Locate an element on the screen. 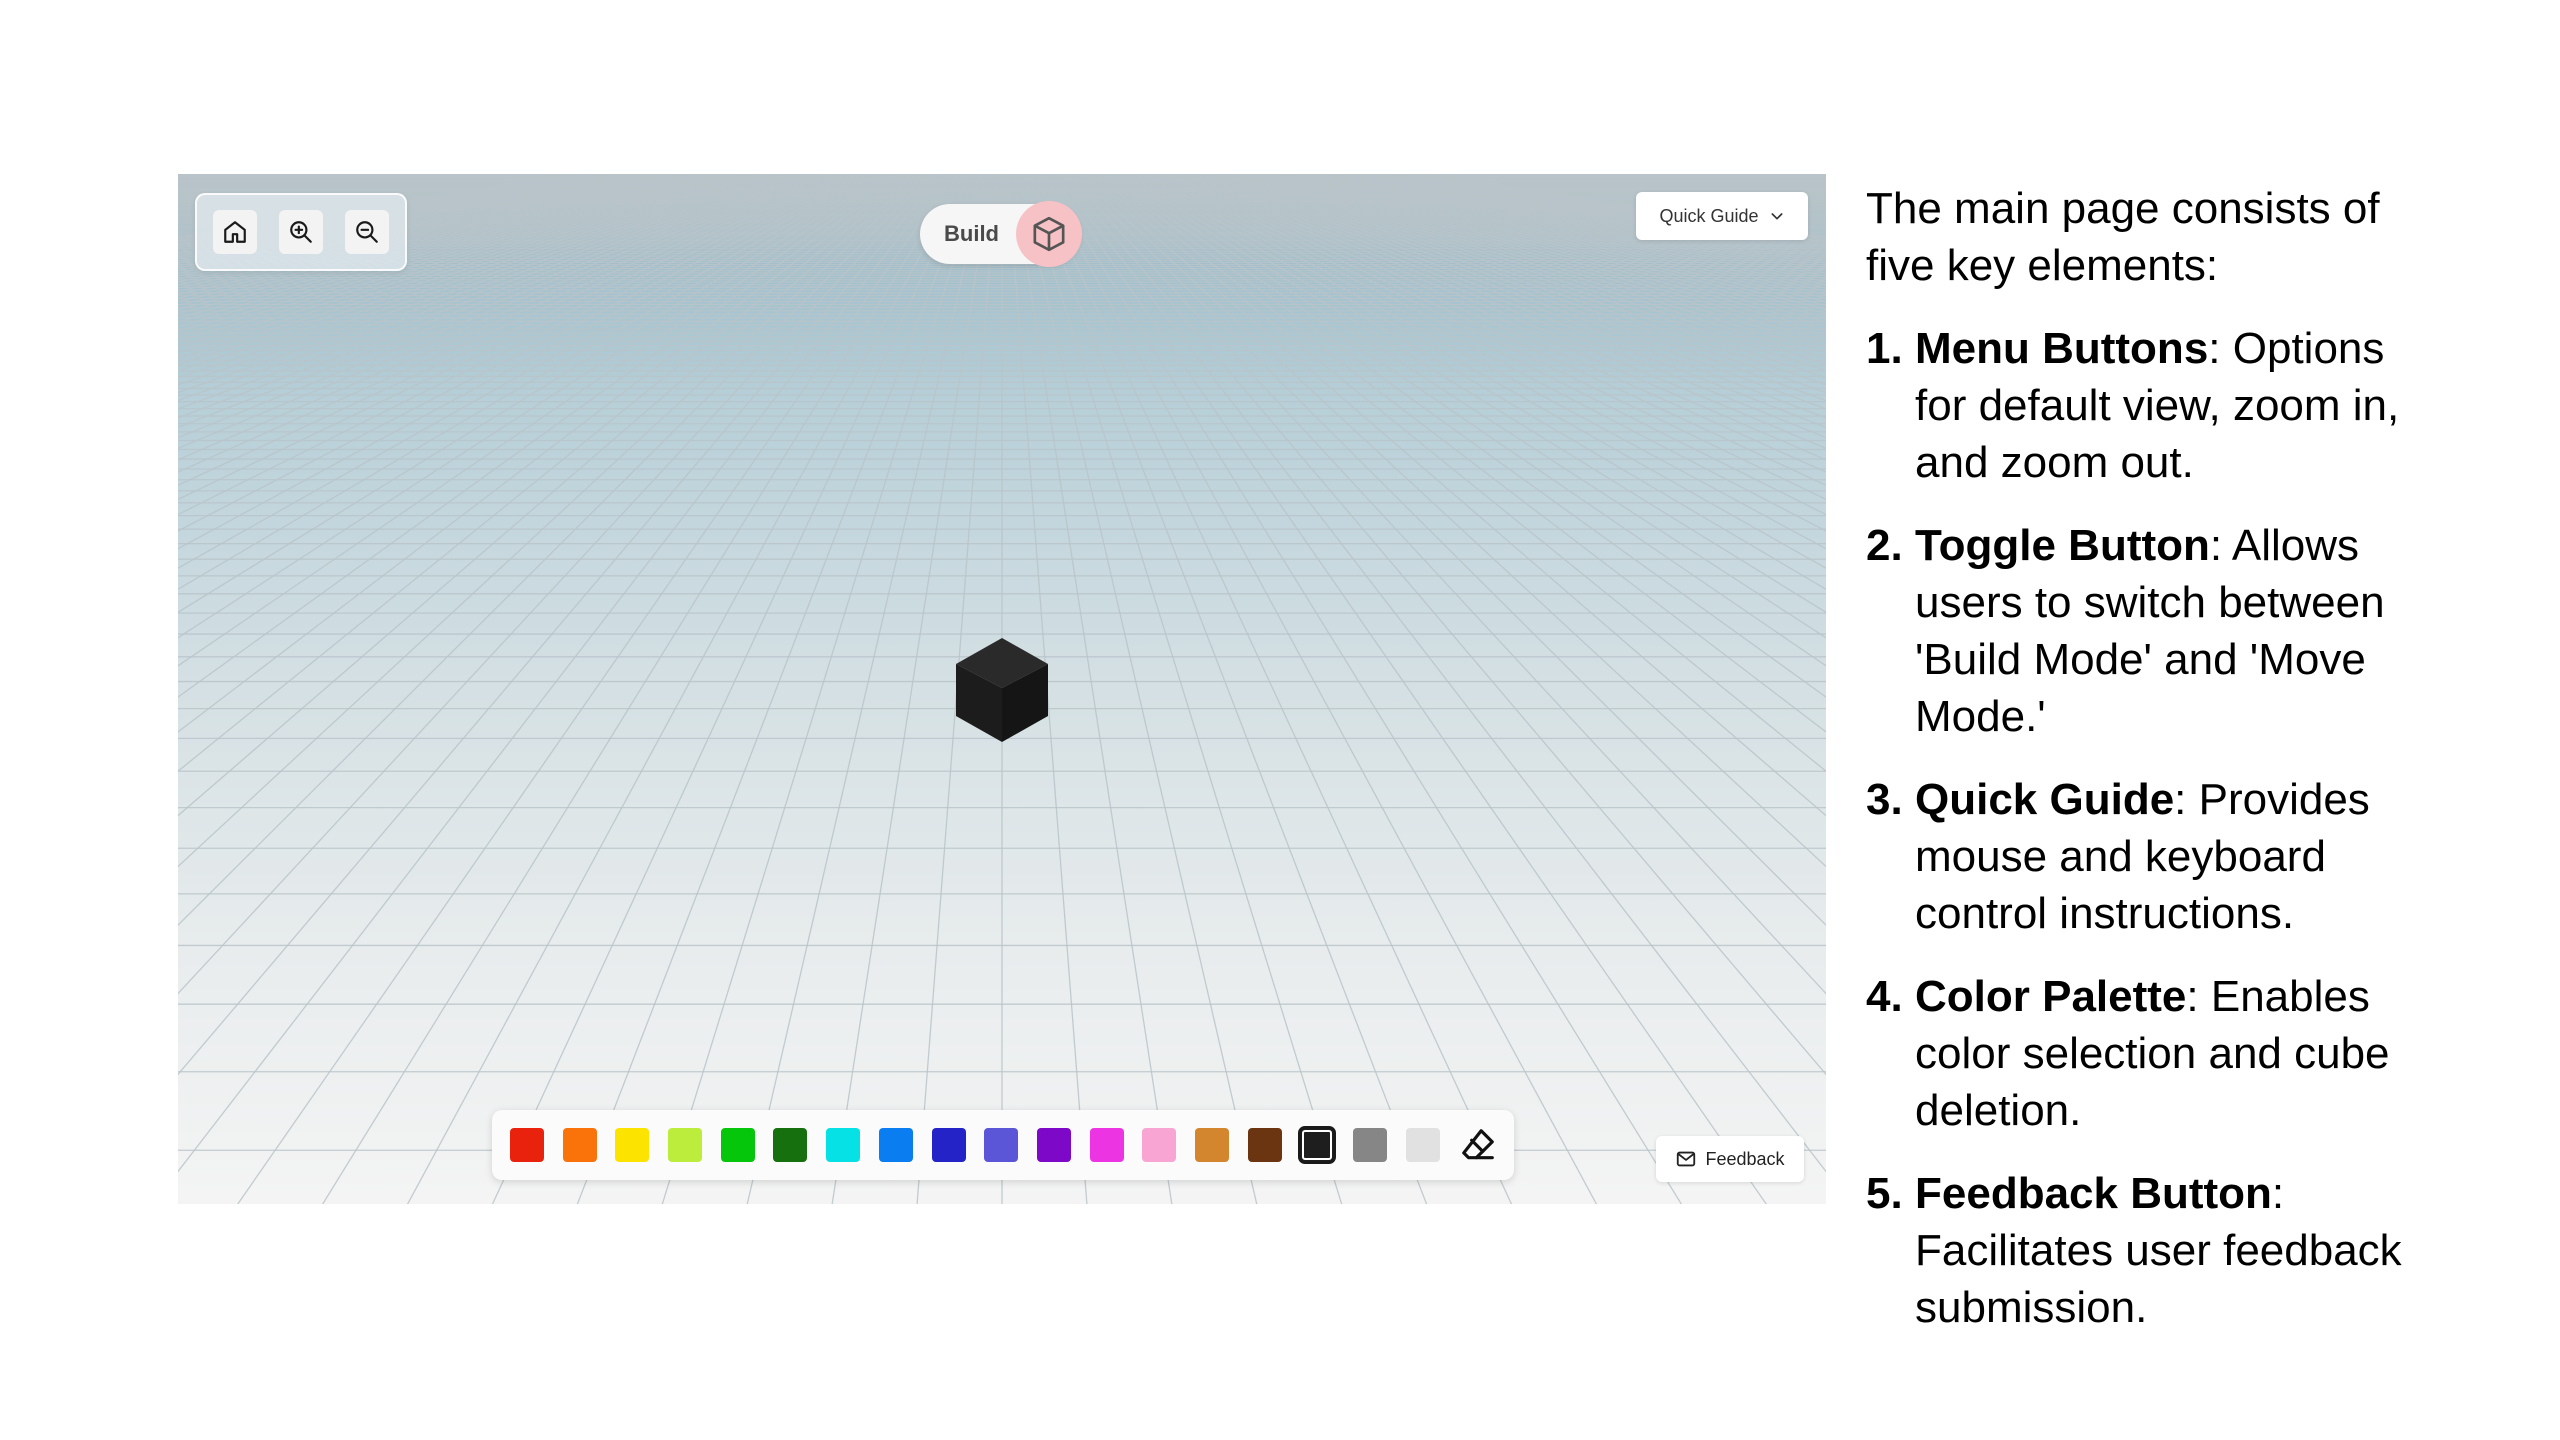 Image resolution: width=2560 pixels, height=1440 pixels. eraser-icon is located at coordinates (1478, 1144).